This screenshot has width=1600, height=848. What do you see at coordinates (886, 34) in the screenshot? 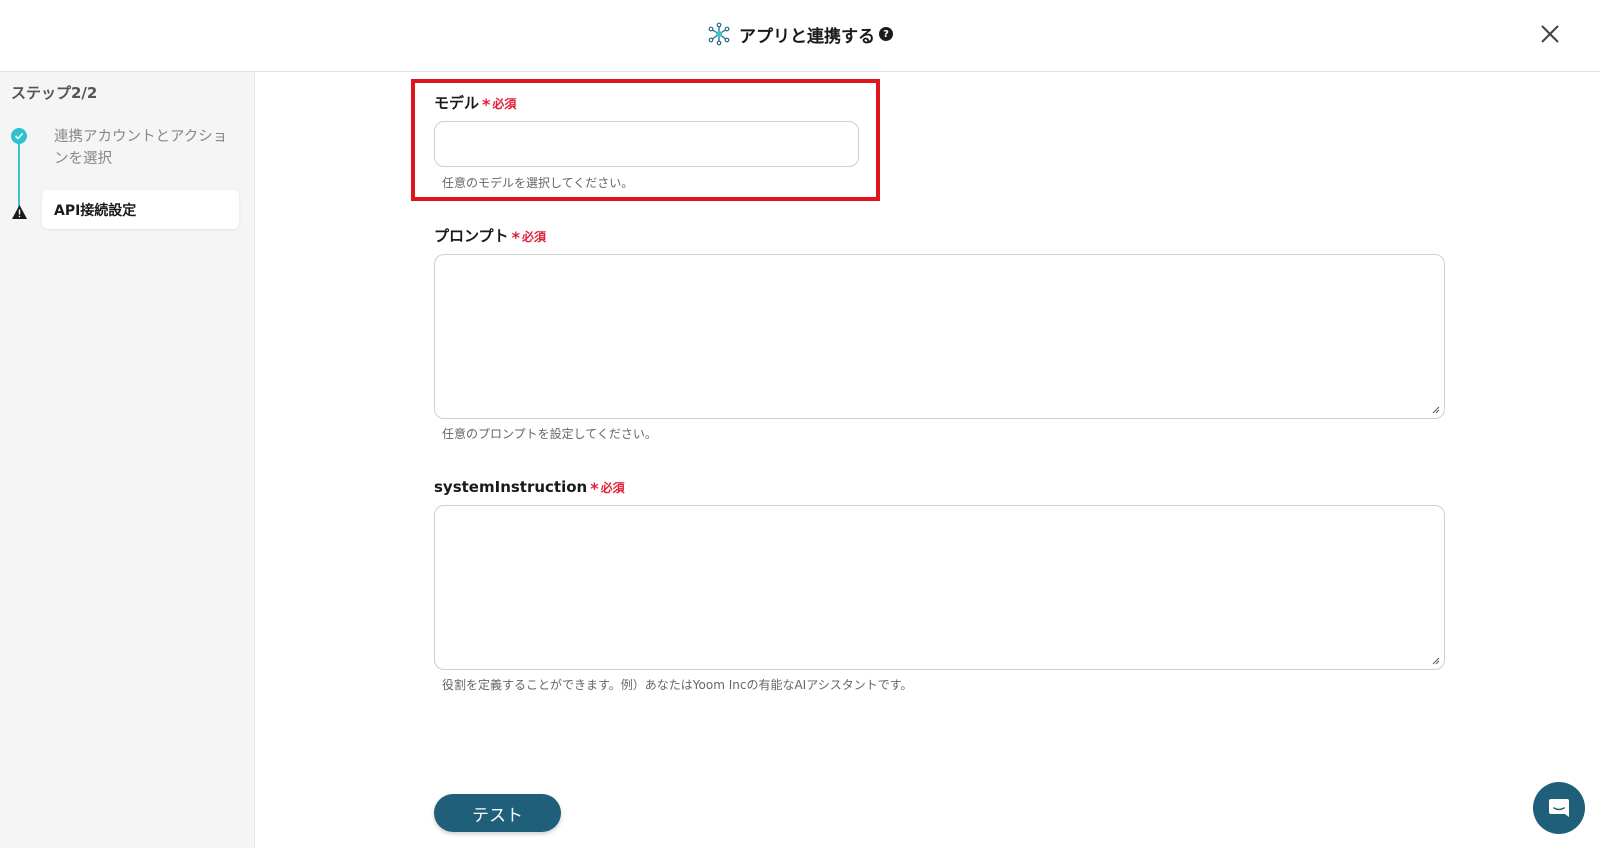
I see `help-circle-icon: ?` at bounding box center [886, 34].